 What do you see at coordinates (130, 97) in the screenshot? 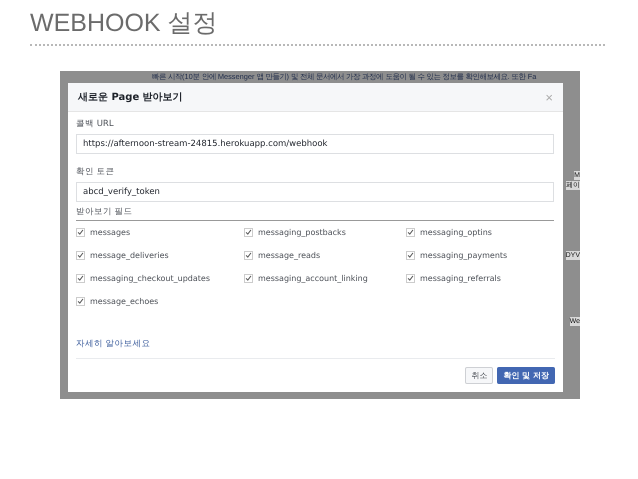
I see `dialog-title: 새로운 Page 받아보기` at bounding box center [130, 97].